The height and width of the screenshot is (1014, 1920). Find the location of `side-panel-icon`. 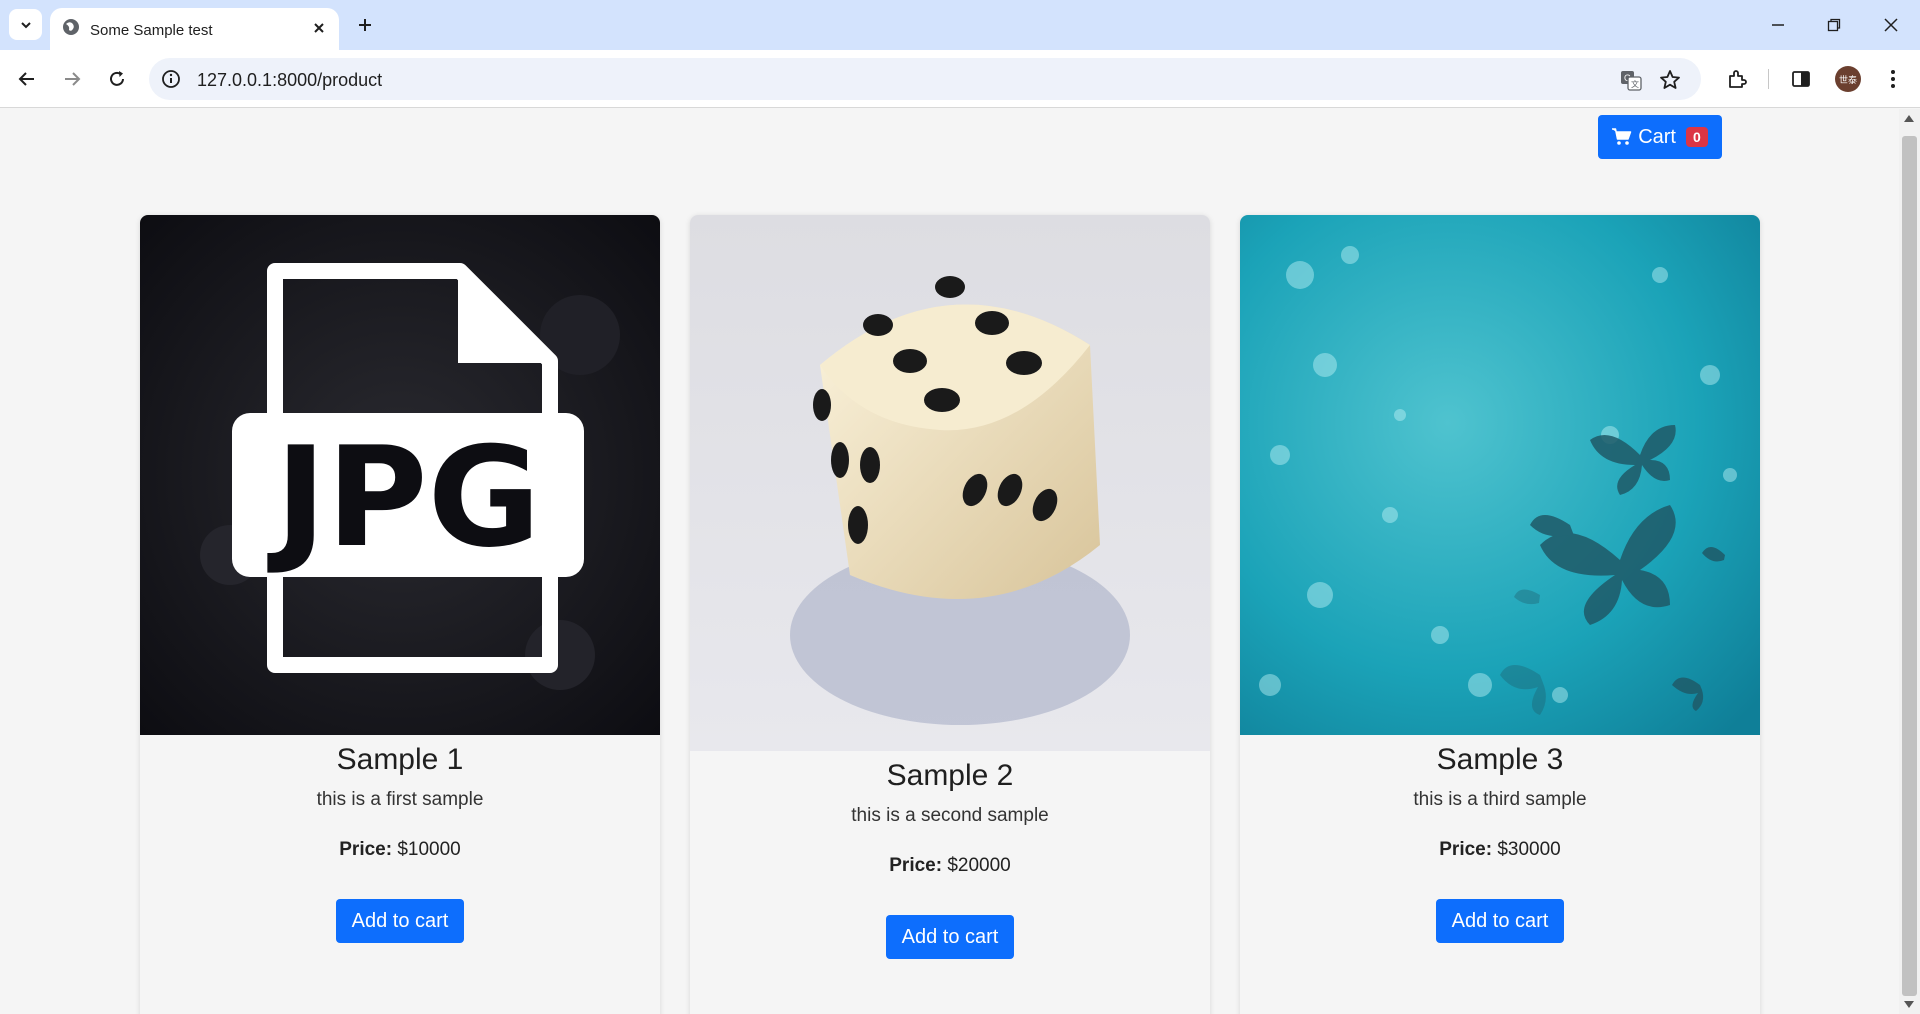

side-panel-icon is located at coordinates (1801, 79).